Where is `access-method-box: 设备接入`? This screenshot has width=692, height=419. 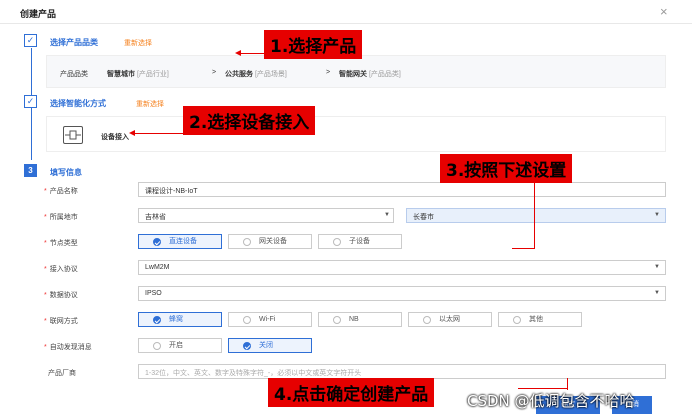
access-method-box: 设备接入 is located at coordinates (356, 134).